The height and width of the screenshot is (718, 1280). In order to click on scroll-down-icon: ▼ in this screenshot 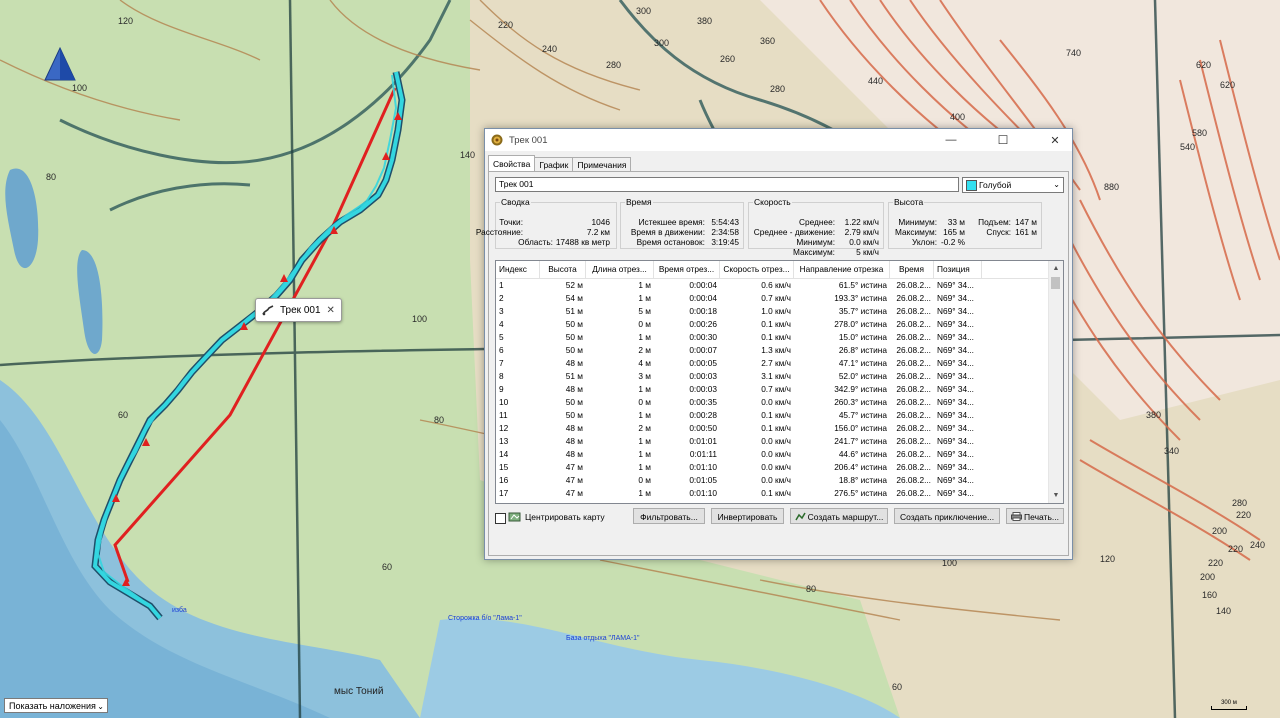, I will do `click(1056, 495)`.